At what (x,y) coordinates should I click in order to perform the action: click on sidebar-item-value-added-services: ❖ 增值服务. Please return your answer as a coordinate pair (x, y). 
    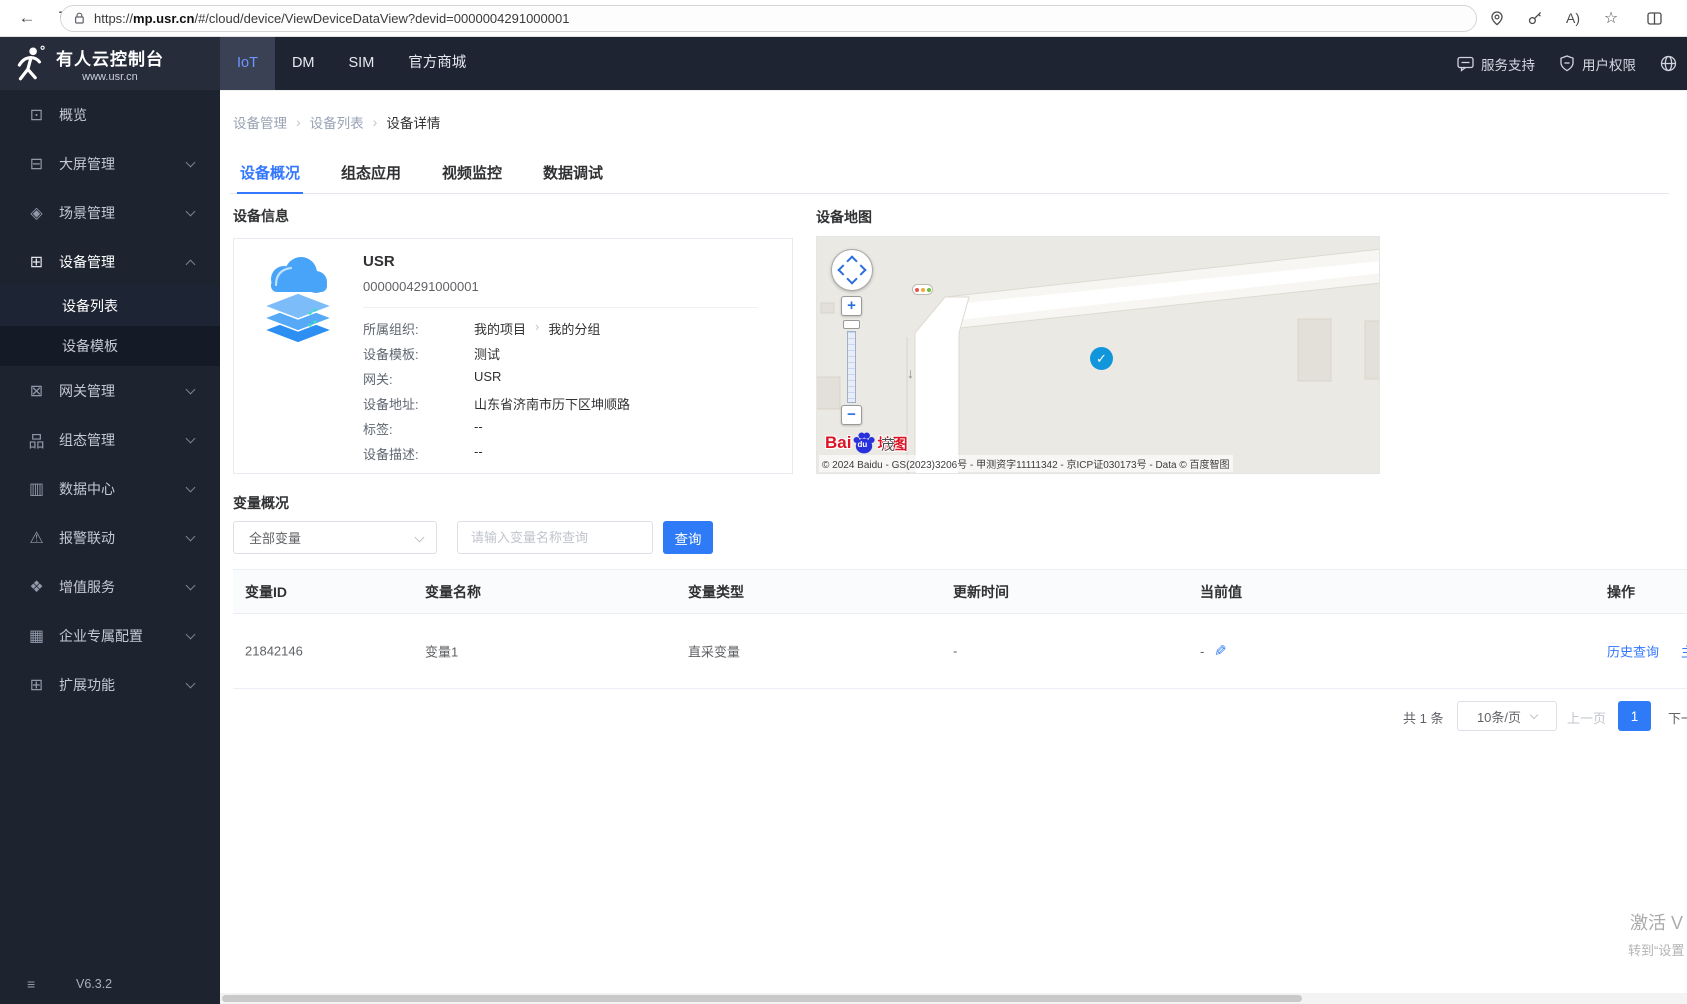
    Looking at the image, I should click on (110, 586).